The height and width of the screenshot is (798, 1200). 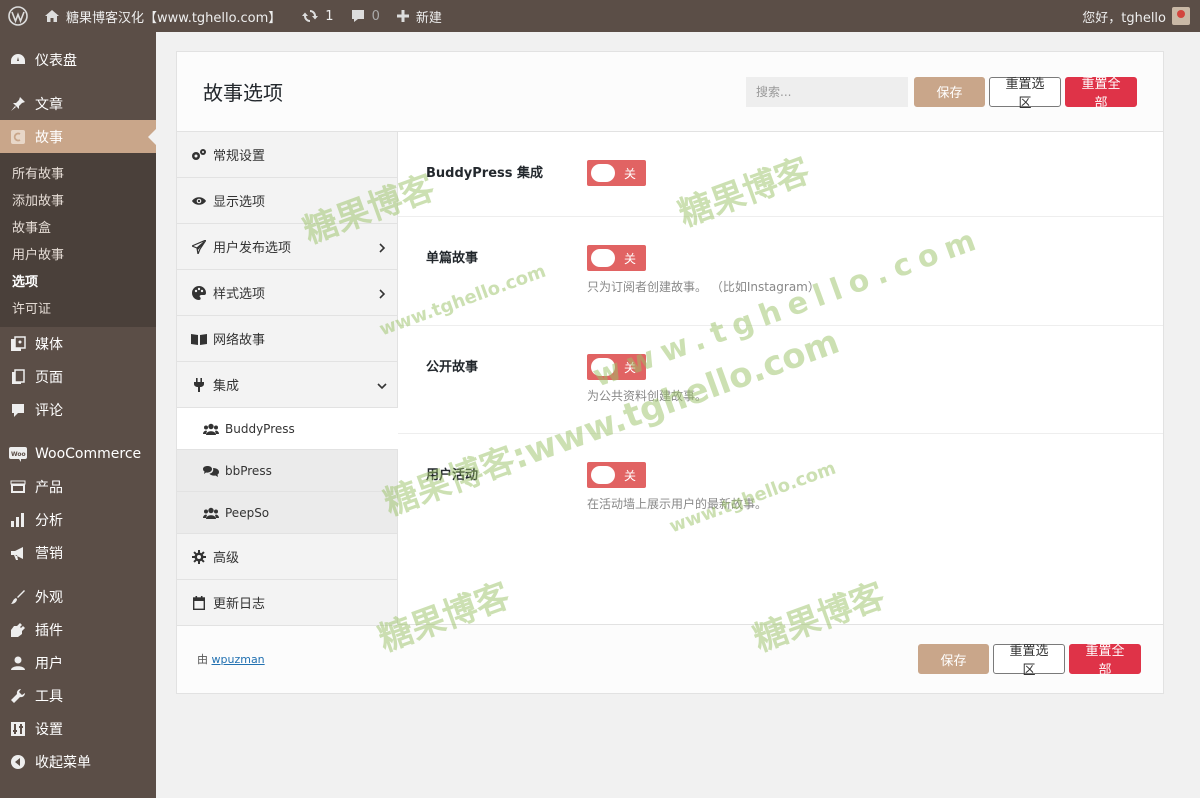 I want to click on menu-settings: 设置, so click(x=78, y=728).